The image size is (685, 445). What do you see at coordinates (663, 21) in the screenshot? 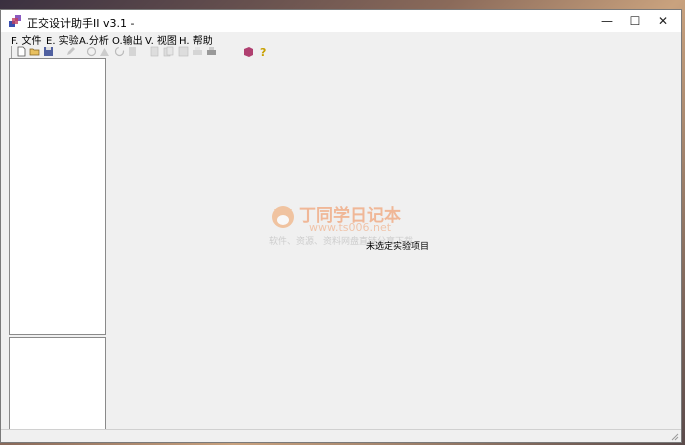
I see `close-button: ✕` at bounding box center [663, 21].